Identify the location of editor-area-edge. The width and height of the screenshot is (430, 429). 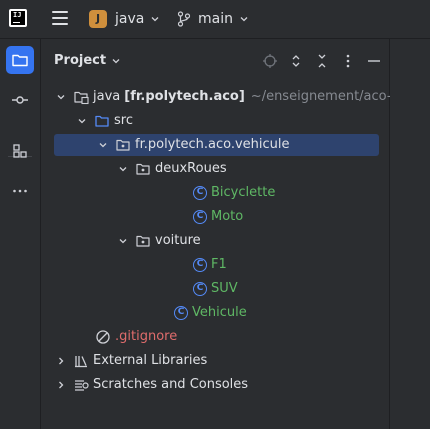
(410, 234).